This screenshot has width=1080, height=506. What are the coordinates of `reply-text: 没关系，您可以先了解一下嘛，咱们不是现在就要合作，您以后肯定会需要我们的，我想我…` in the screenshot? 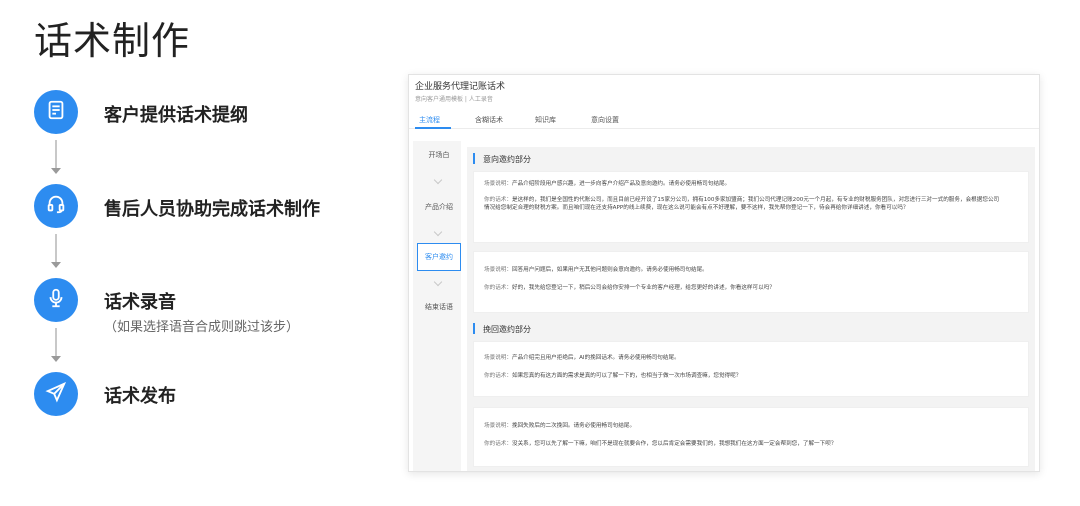 It's located at (674, 444).